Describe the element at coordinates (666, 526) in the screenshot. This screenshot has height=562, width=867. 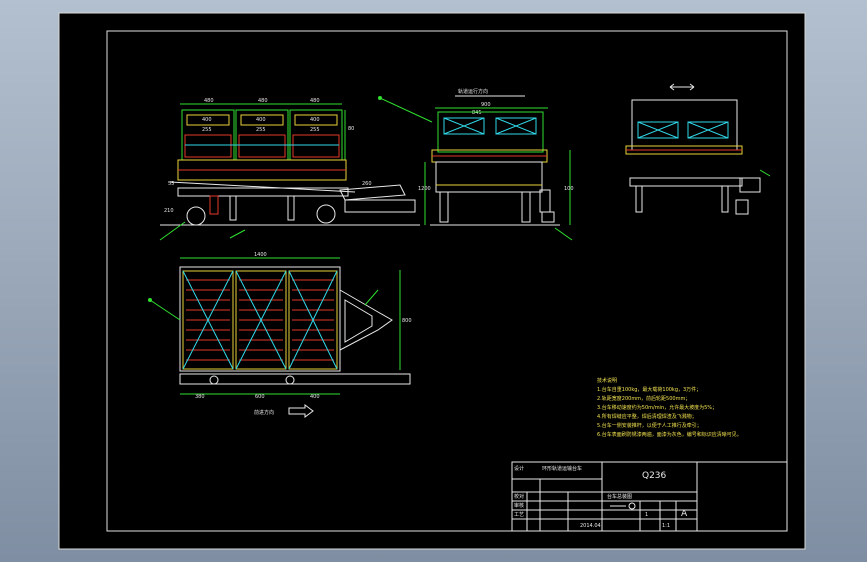
I see `scale-value: 1:1` at that location.